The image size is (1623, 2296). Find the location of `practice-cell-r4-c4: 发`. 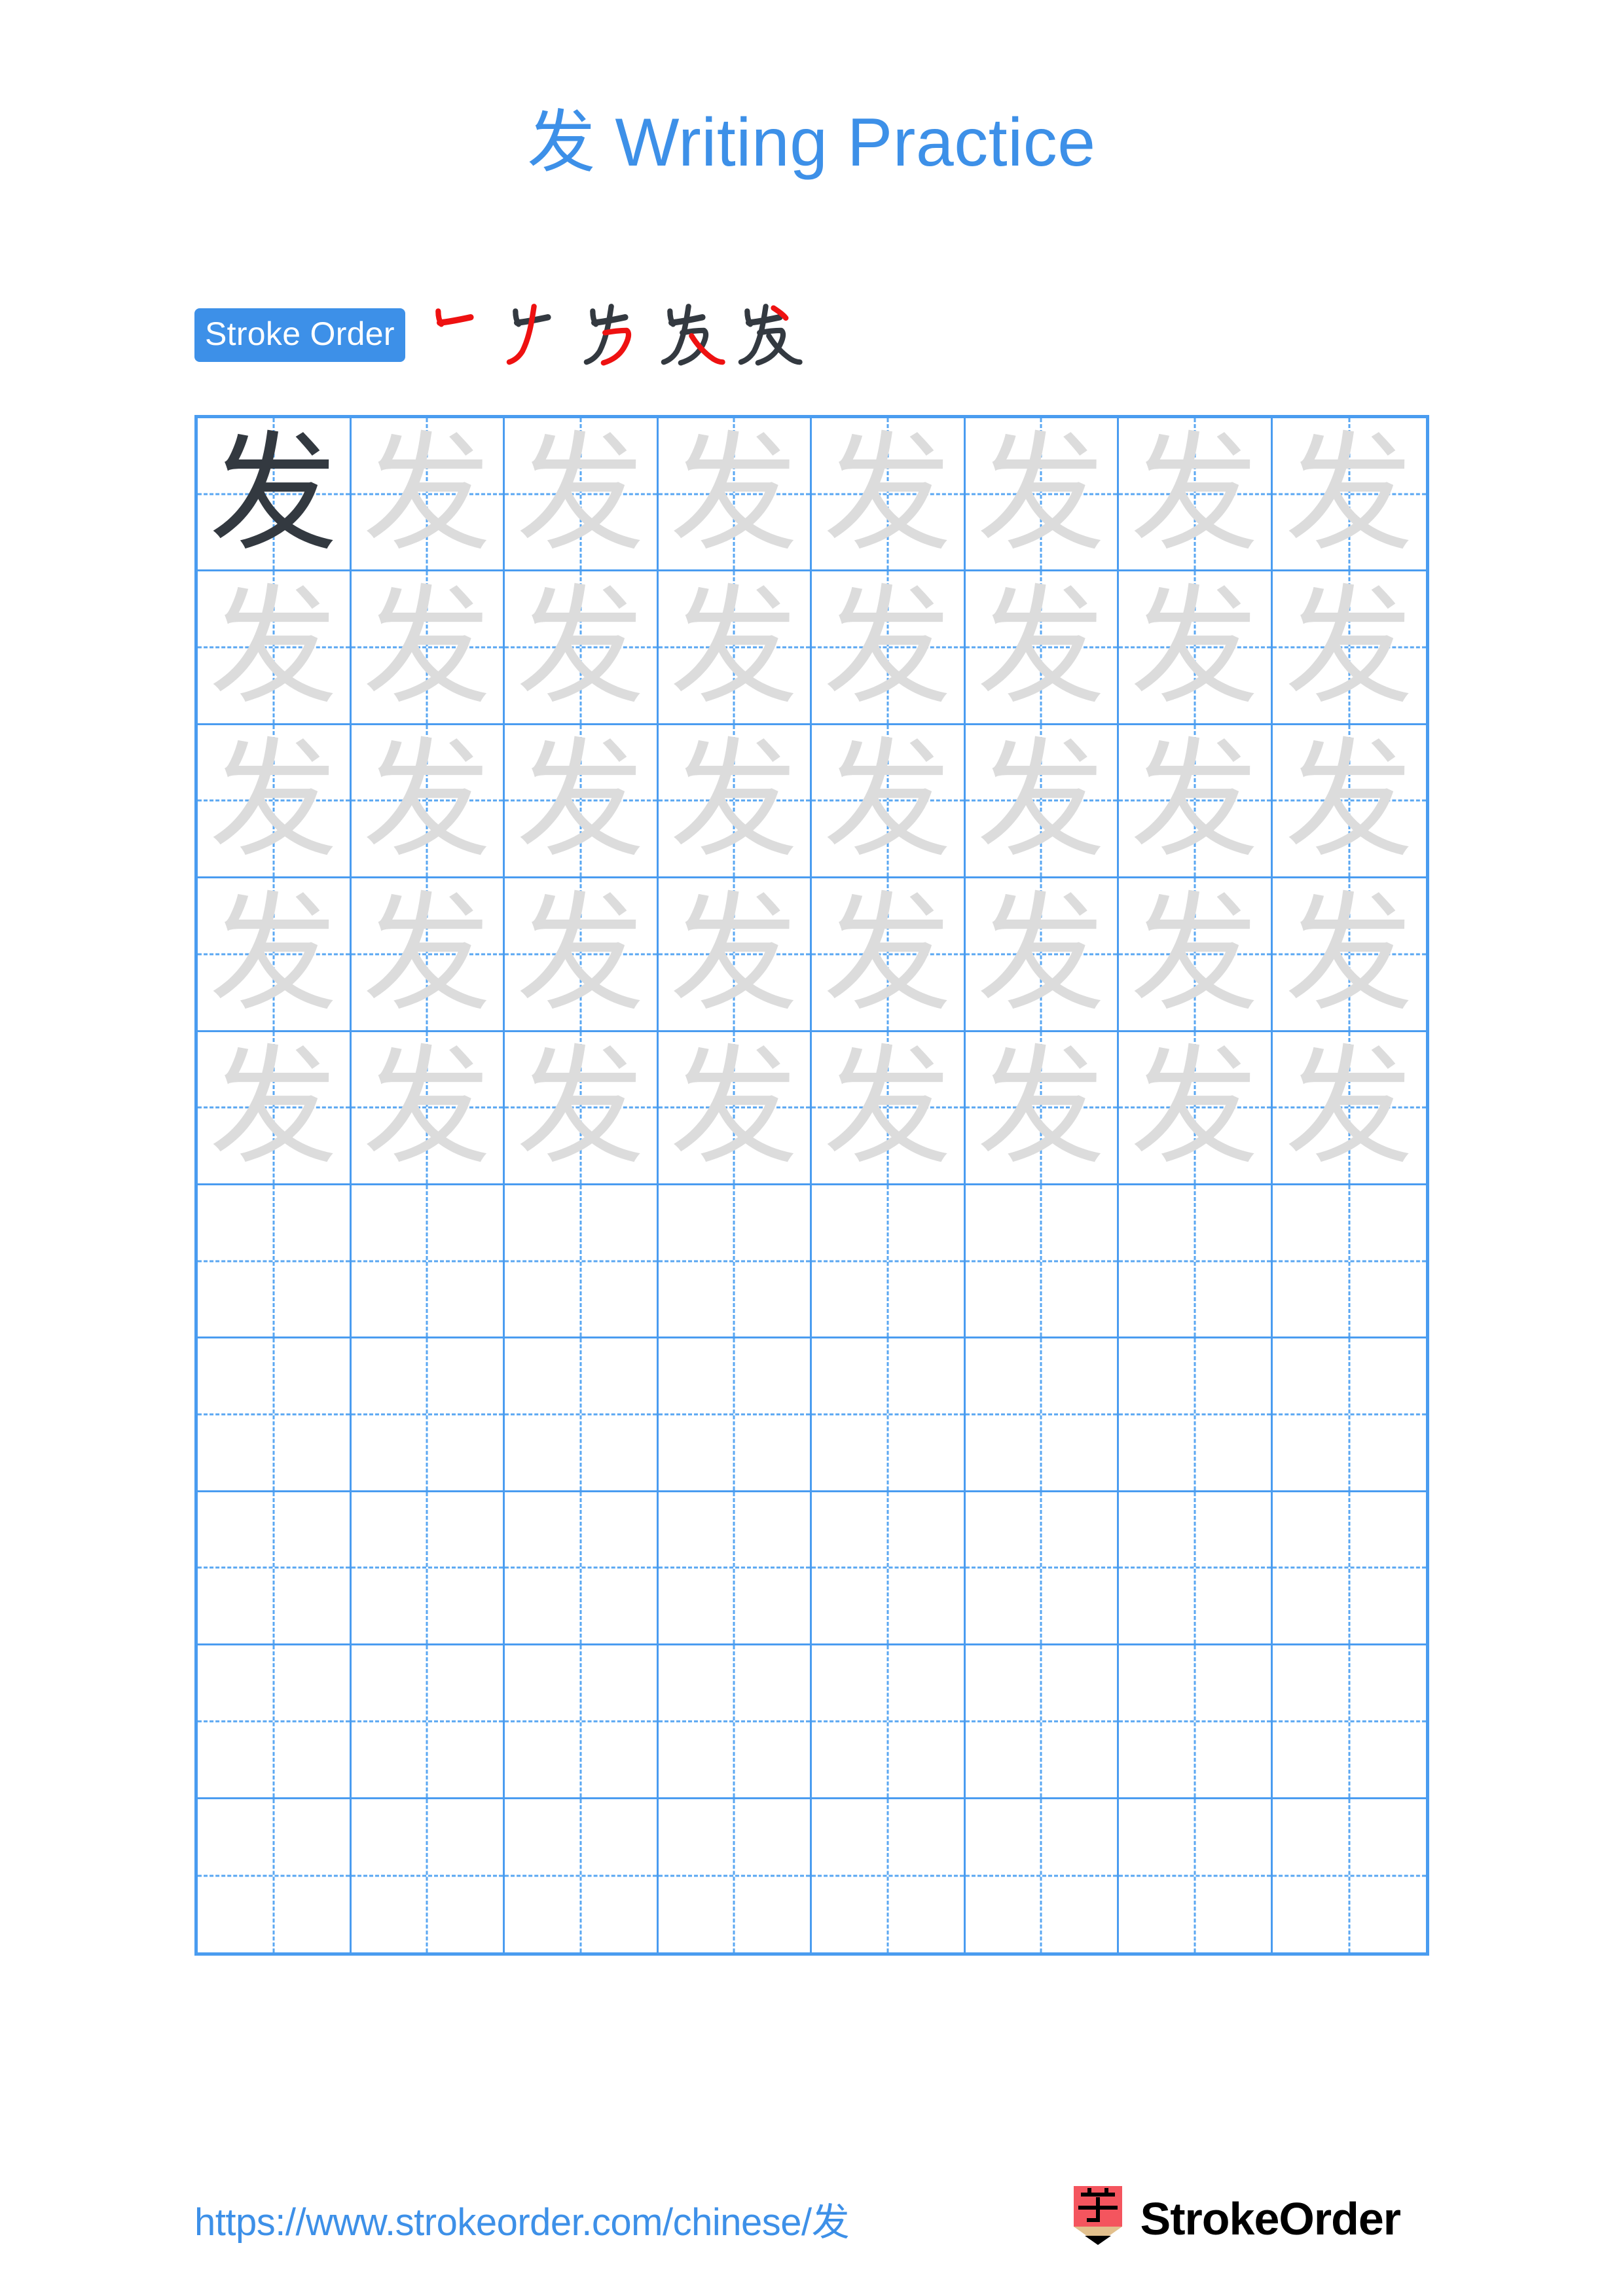

practice-cell-r4-c4: 发 is located at coordinates (735, 955).